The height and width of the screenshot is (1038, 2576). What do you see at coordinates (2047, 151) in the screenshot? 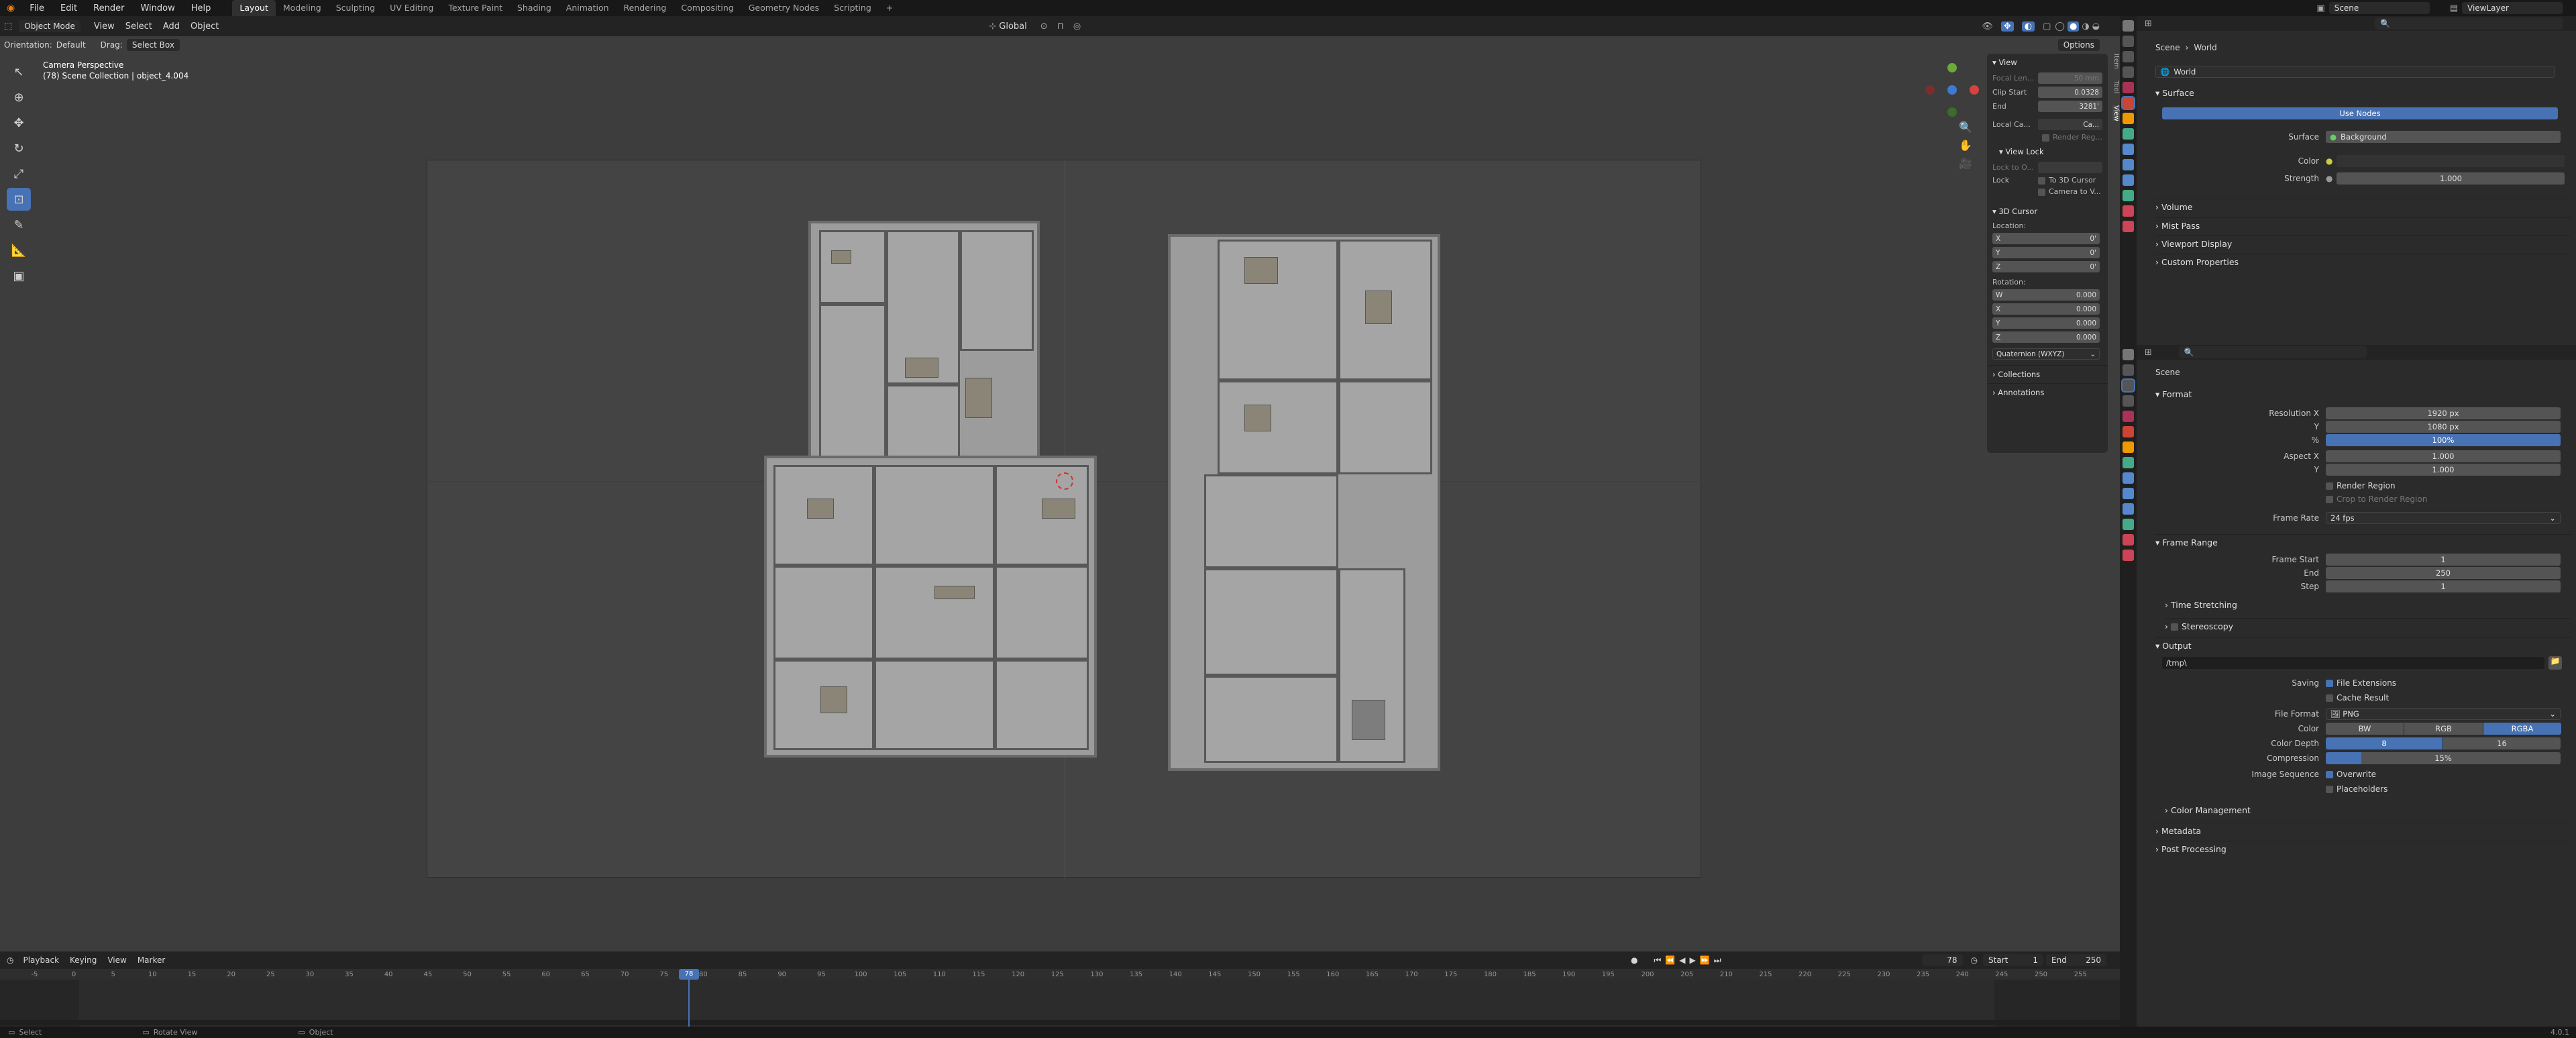
I see `view-lock-header: ▾ View Lock` at bounding box center [2047, 151].